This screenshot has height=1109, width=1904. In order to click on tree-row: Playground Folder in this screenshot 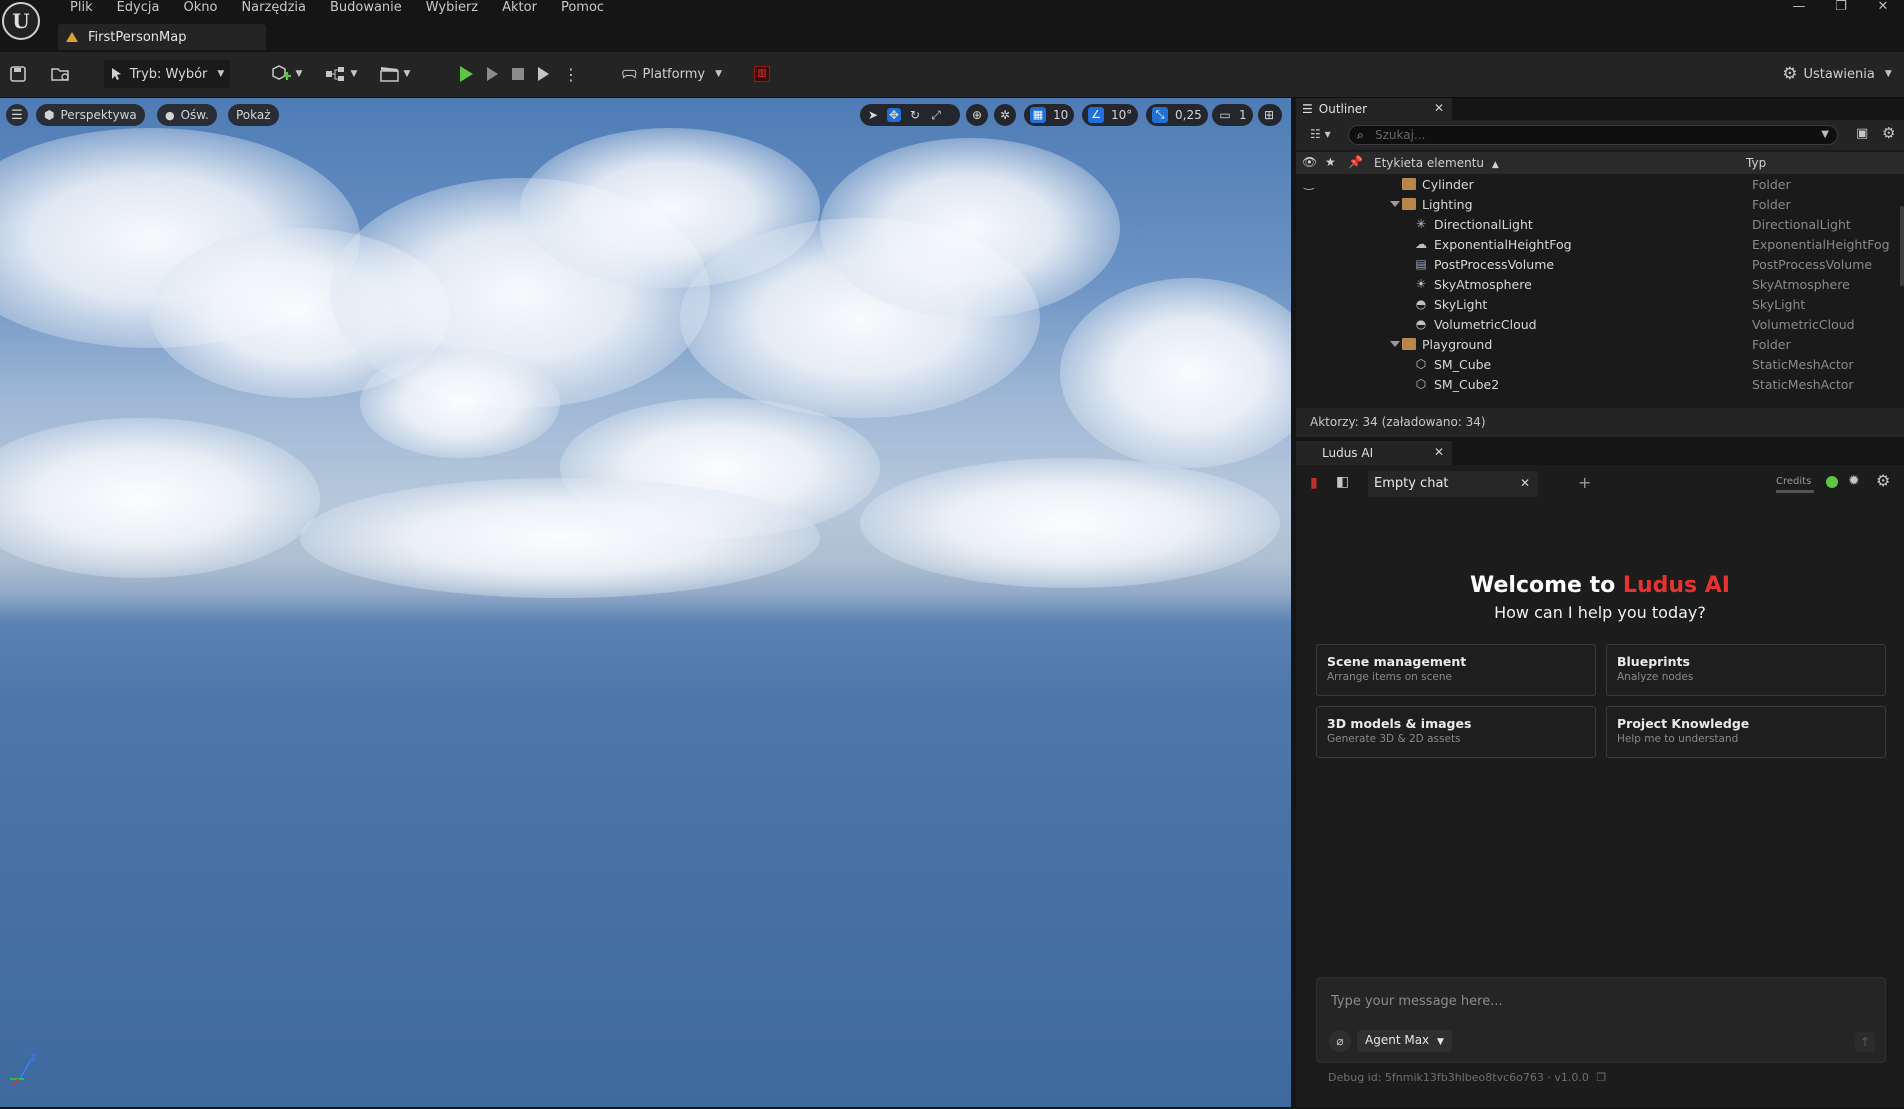, I will do `click(1596, 344)`.